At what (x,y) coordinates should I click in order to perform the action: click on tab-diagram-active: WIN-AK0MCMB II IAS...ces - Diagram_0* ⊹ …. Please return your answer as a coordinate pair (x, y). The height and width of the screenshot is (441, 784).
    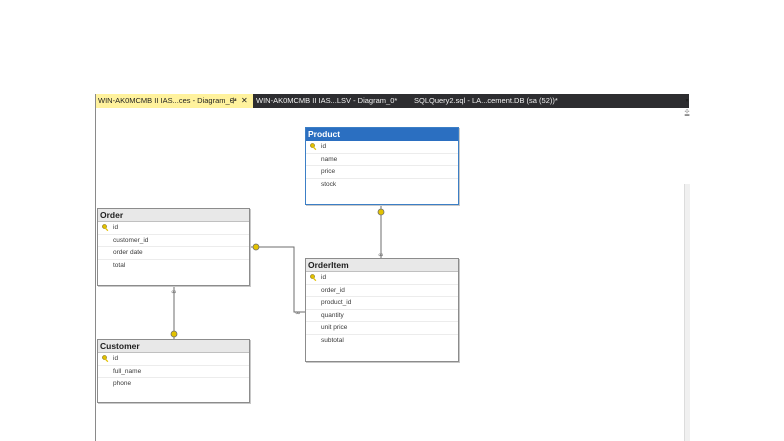
    Looking at the image, I should click on (174, 101).